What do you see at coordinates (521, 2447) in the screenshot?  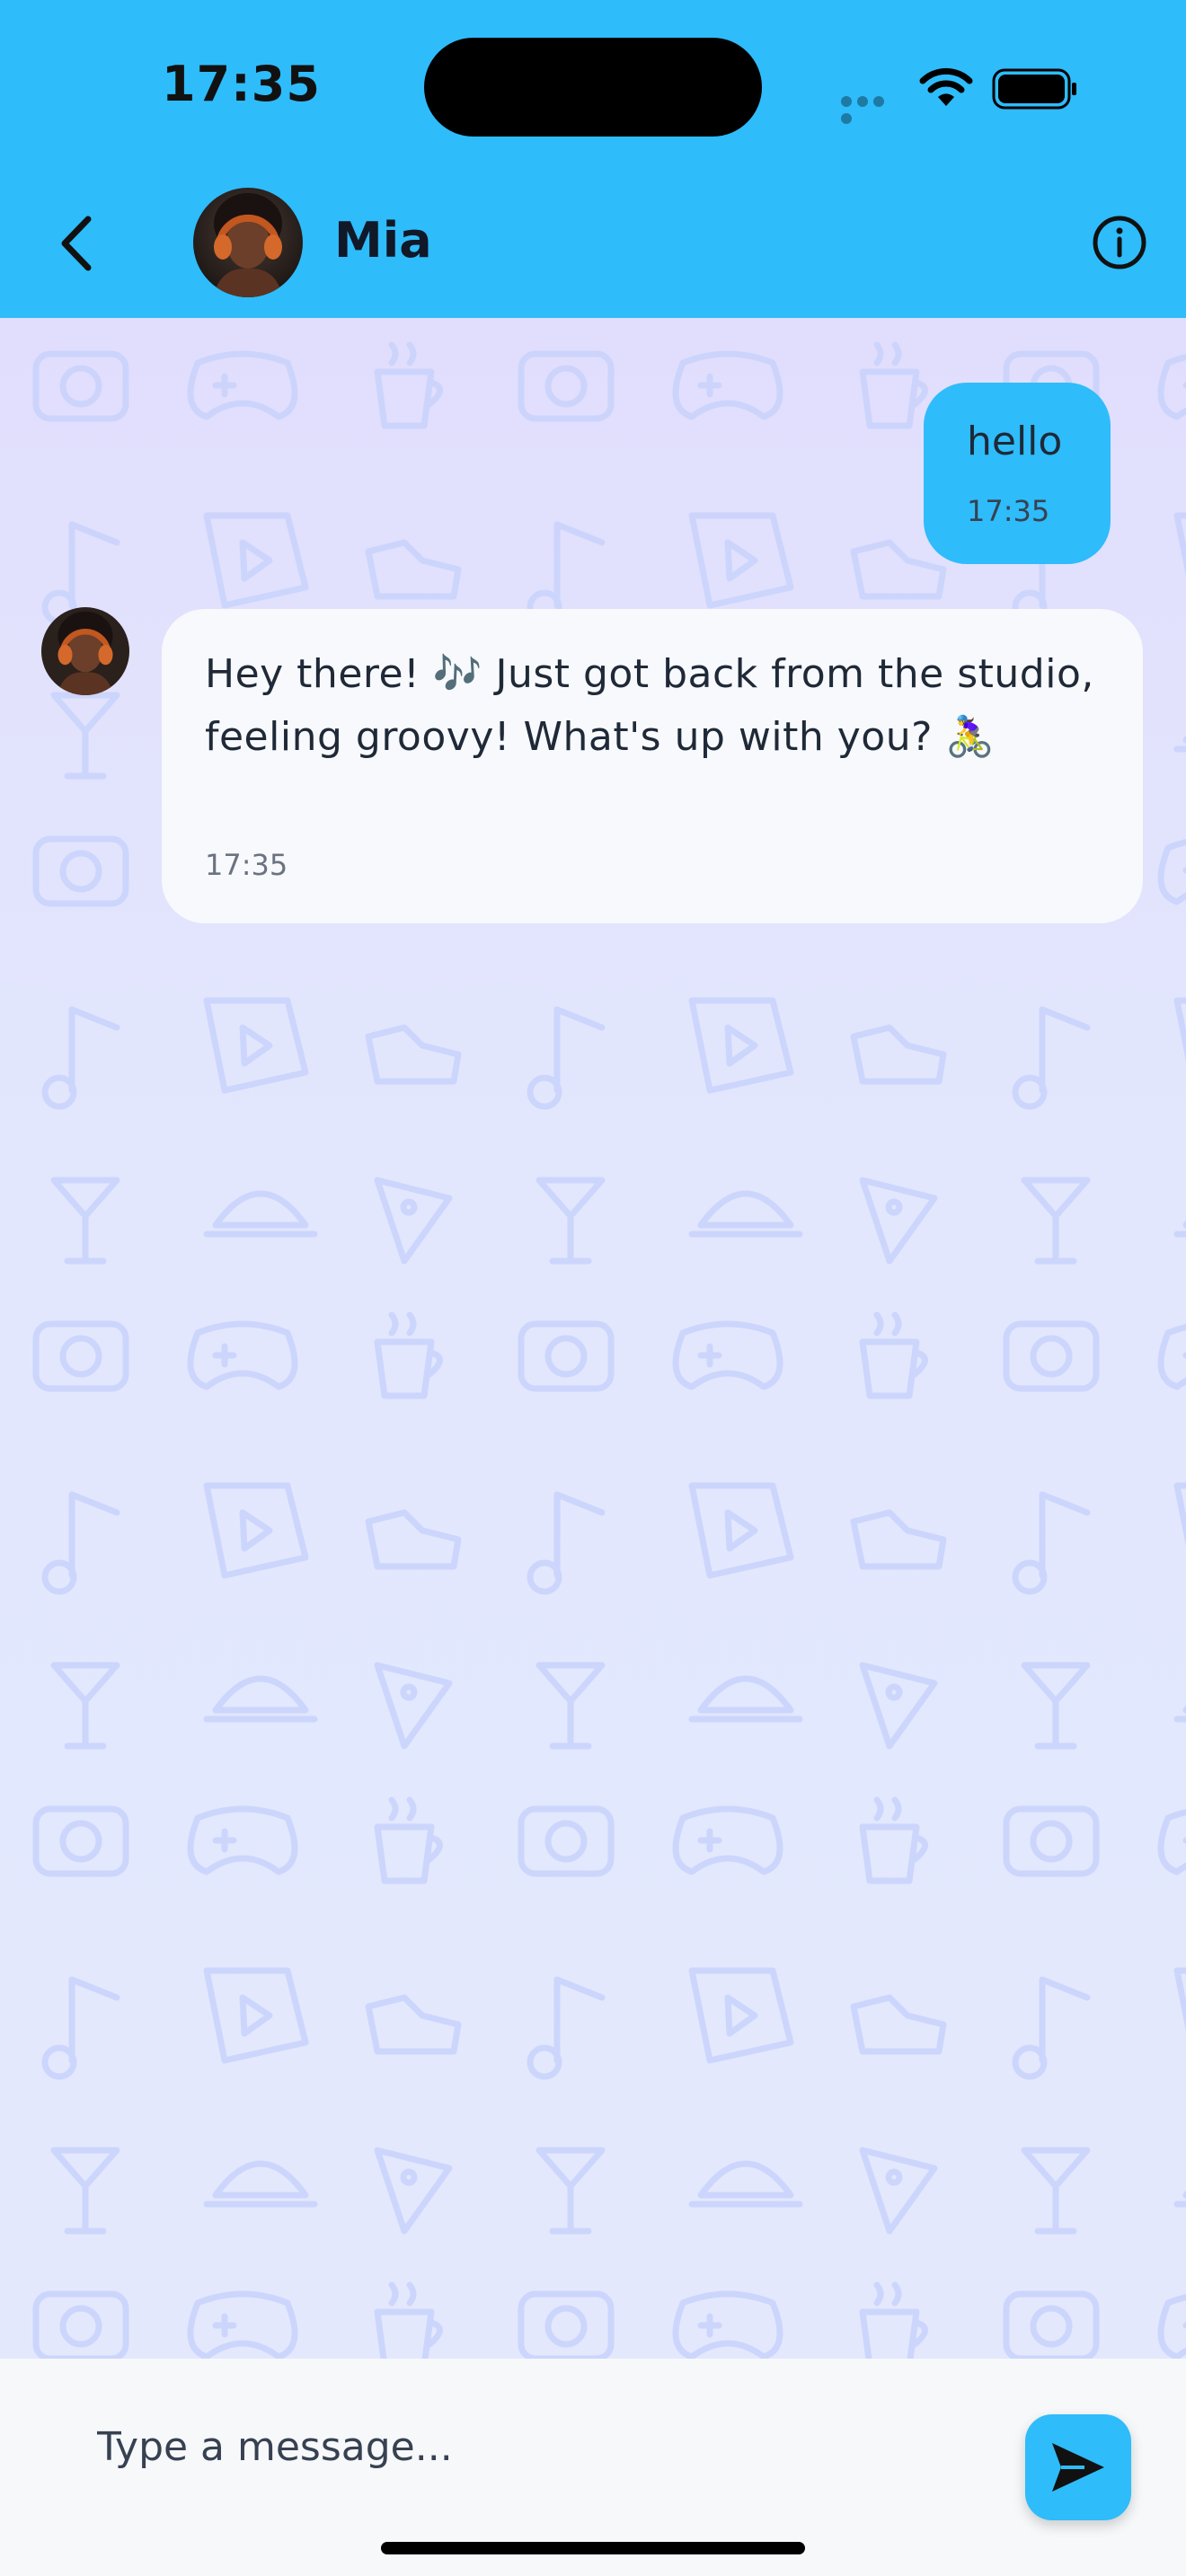 I see `message-input` at bounding box center [521, 2447].